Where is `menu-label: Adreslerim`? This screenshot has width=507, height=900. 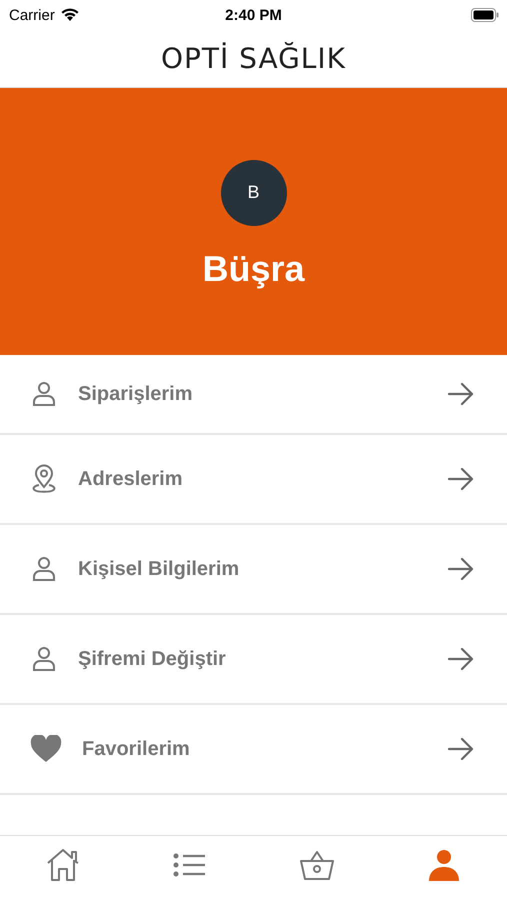
menu-label: Adreslerim is located at coordinates (131, 479).